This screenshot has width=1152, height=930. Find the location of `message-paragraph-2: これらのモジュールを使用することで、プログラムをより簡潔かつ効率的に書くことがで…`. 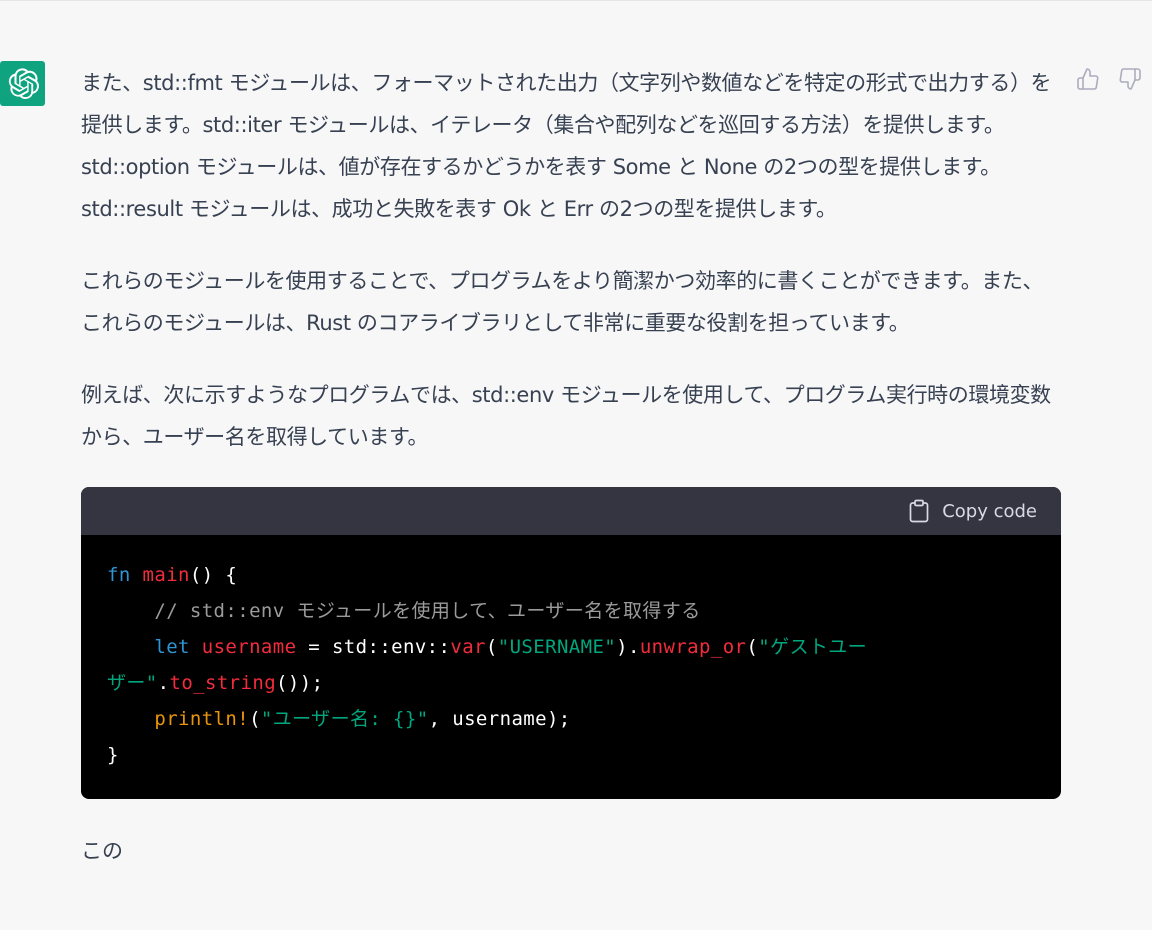

message-paragraph-2: これらのモジュールを使用することで、プログラムをより簡潔かつ効率的に書くことがで… is located at coordinates (562, 302).